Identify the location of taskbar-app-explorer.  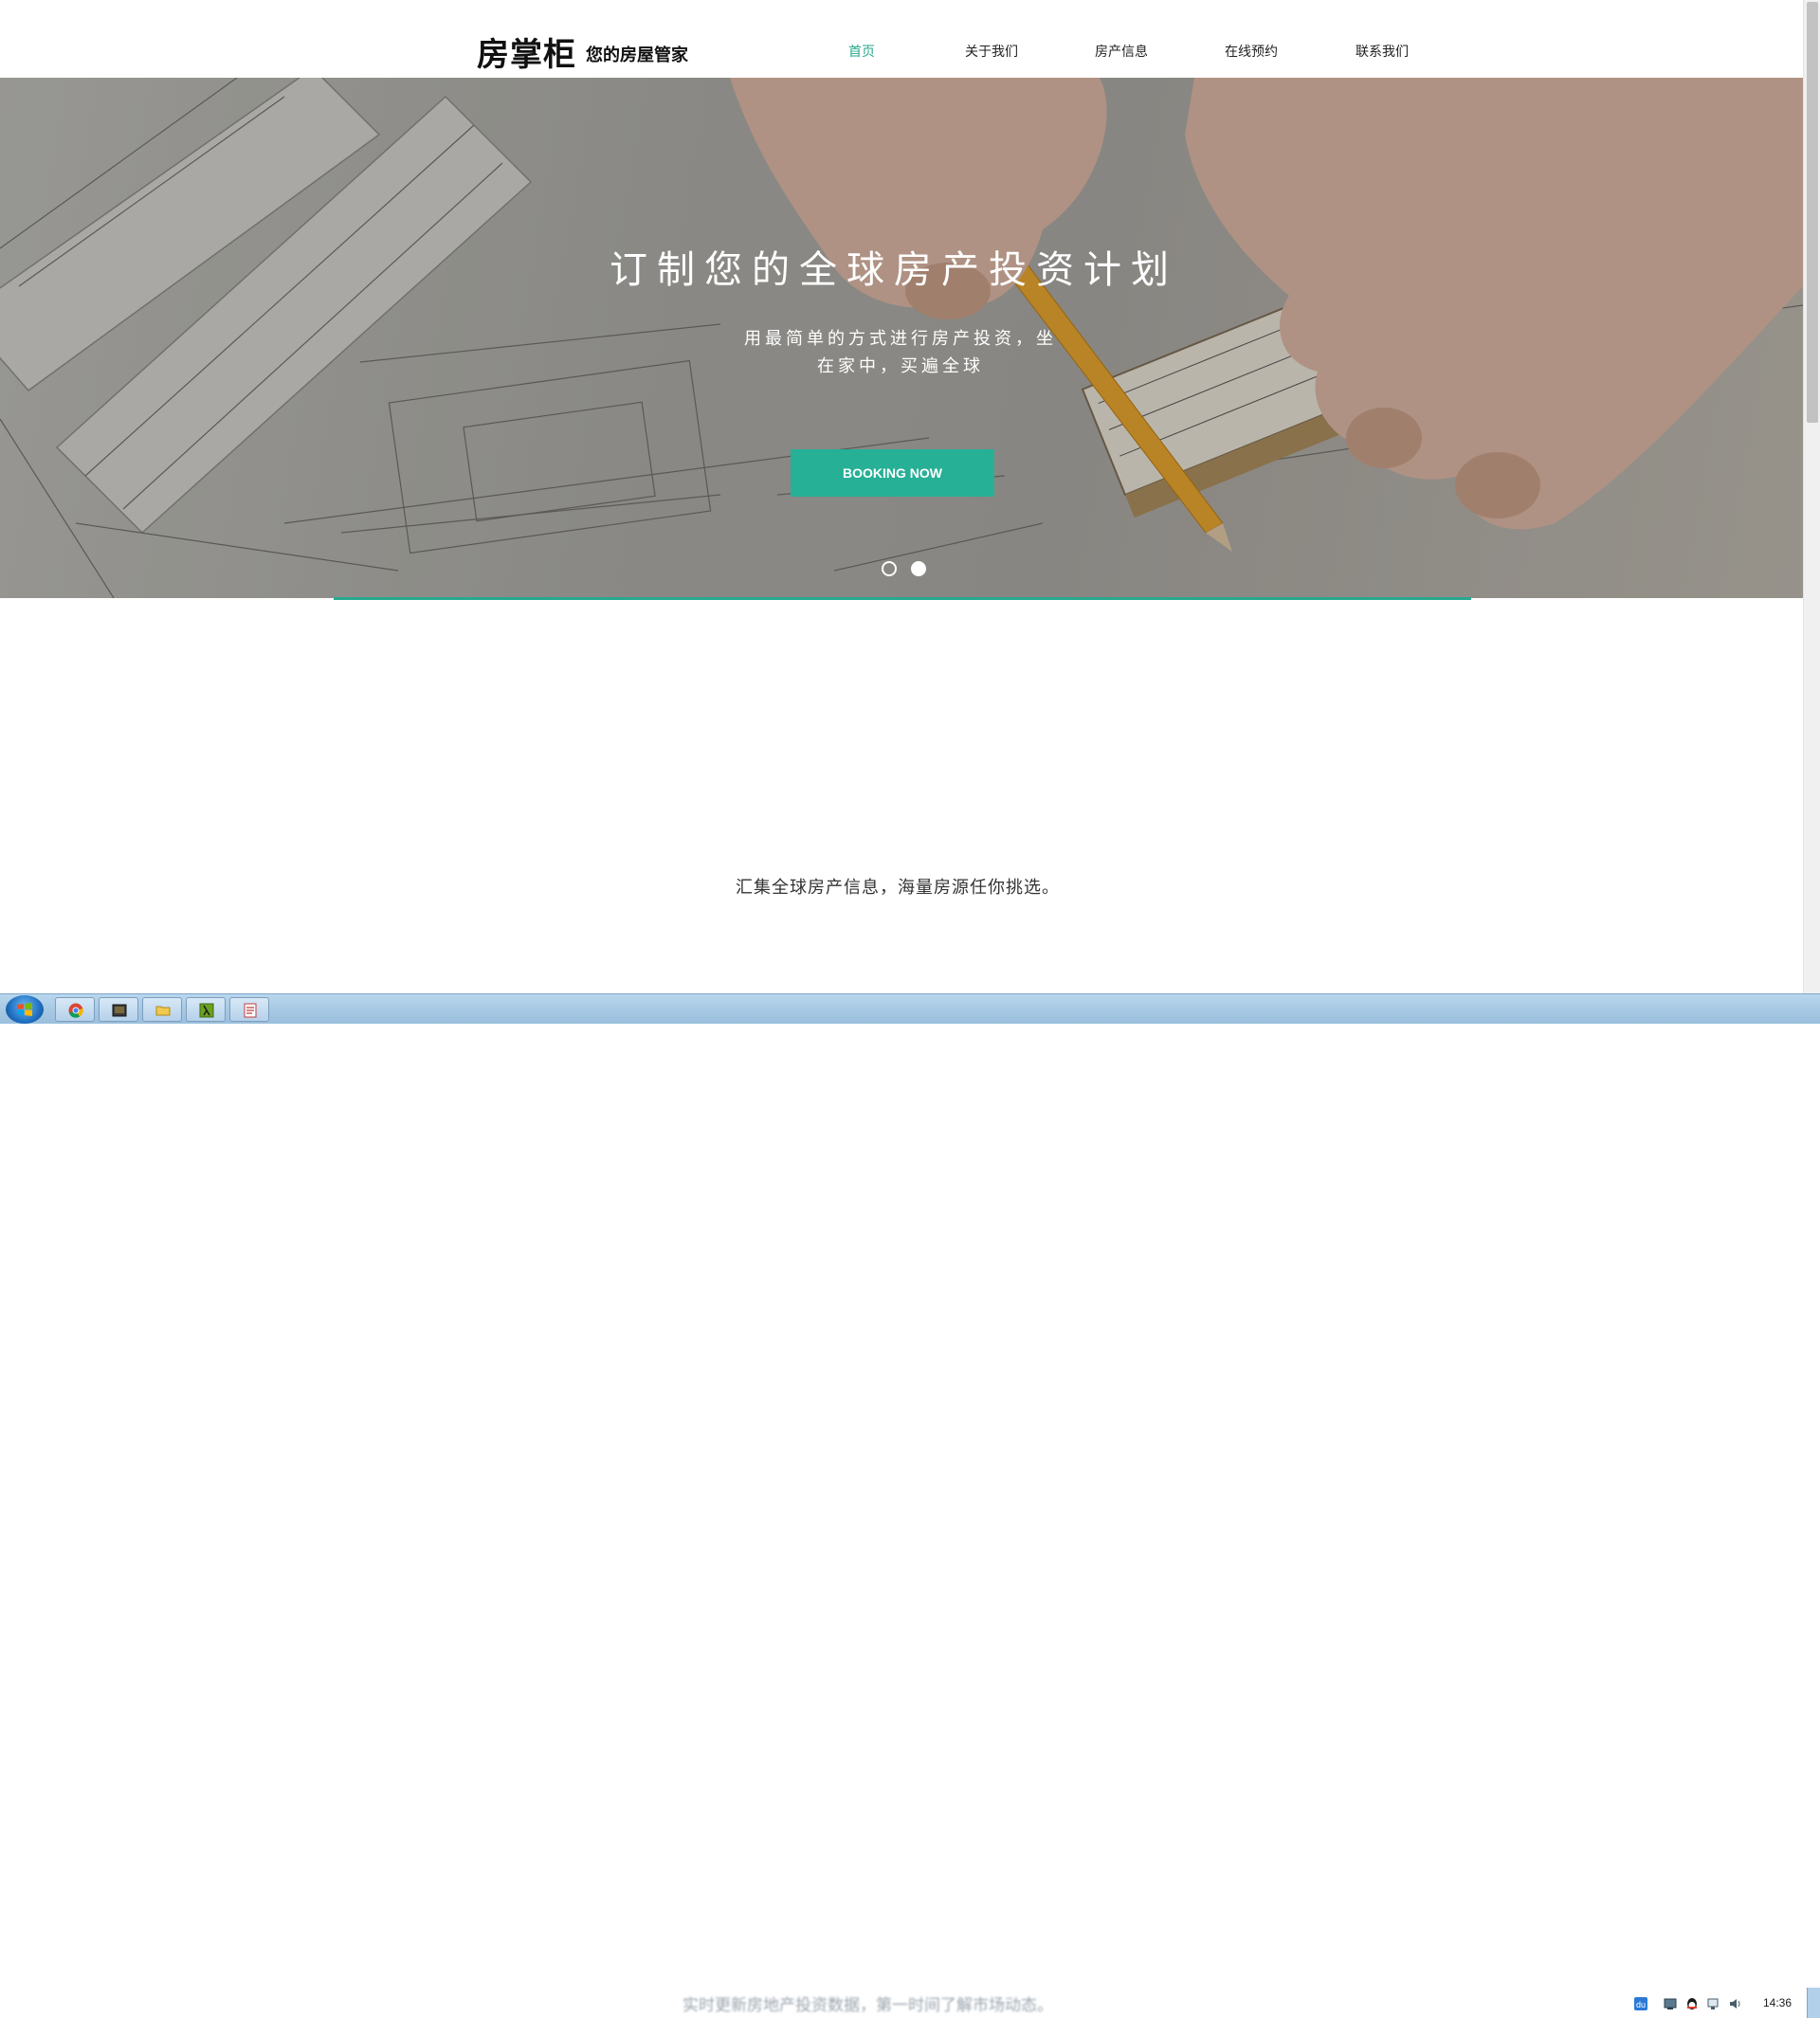
(162, 1010).